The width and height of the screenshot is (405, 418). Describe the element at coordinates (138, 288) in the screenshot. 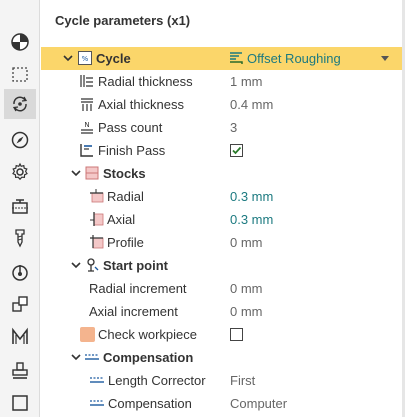

I see `radial-increment-label: Radial increment` at that location.